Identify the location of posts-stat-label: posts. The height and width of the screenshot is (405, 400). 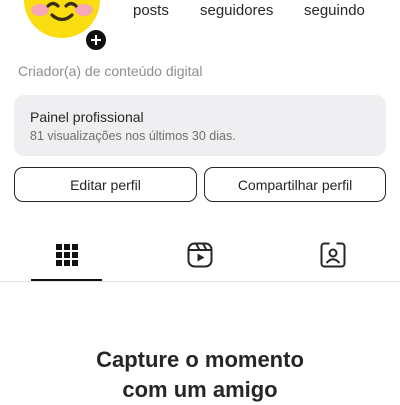
(151, 10).